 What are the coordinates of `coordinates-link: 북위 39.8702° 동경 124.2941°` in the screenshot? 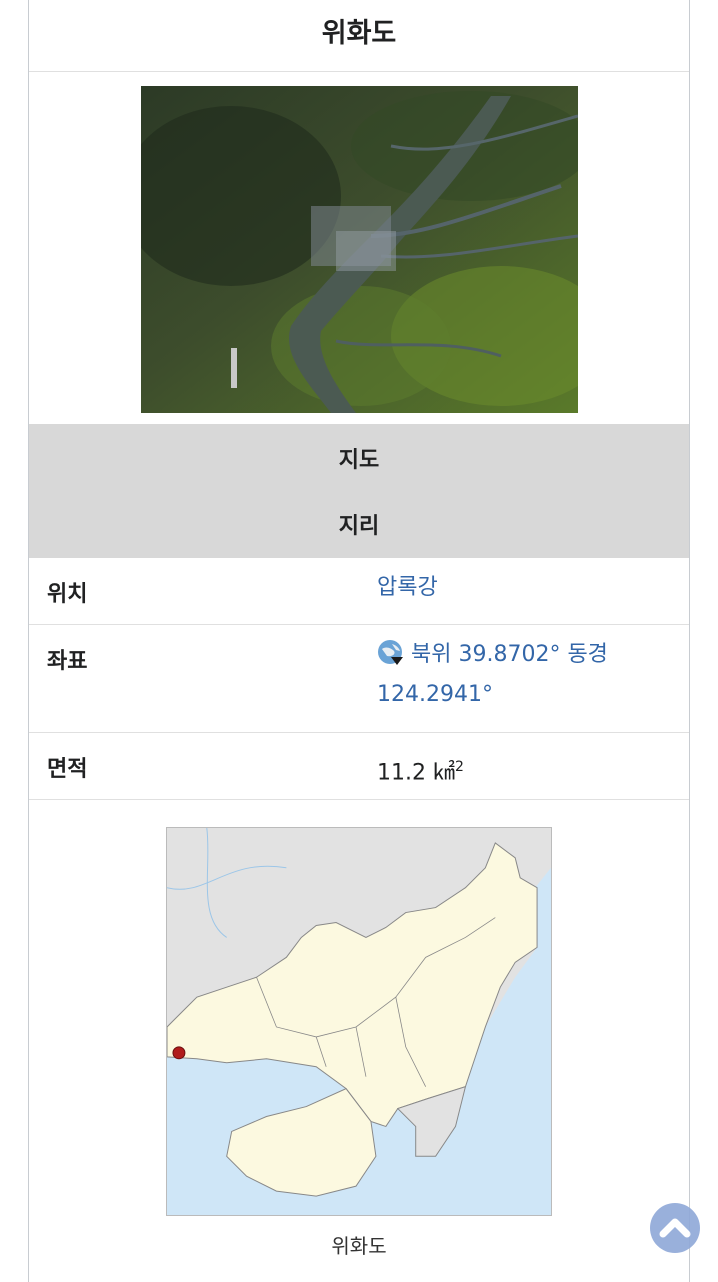 It's located at (527, 675).